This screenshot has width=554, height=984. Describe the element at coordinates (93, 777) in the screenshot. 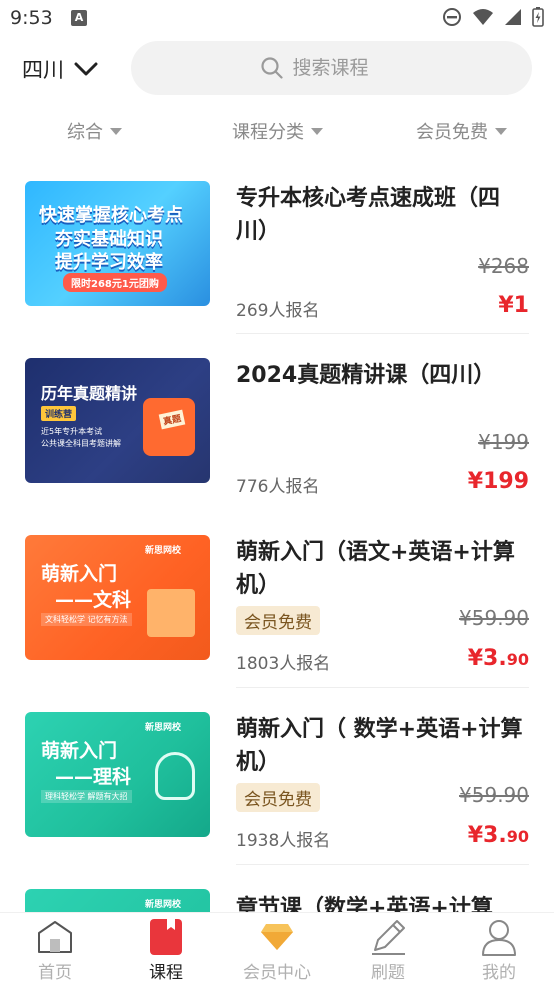

I see `thumb-line: ——理科` at that location.